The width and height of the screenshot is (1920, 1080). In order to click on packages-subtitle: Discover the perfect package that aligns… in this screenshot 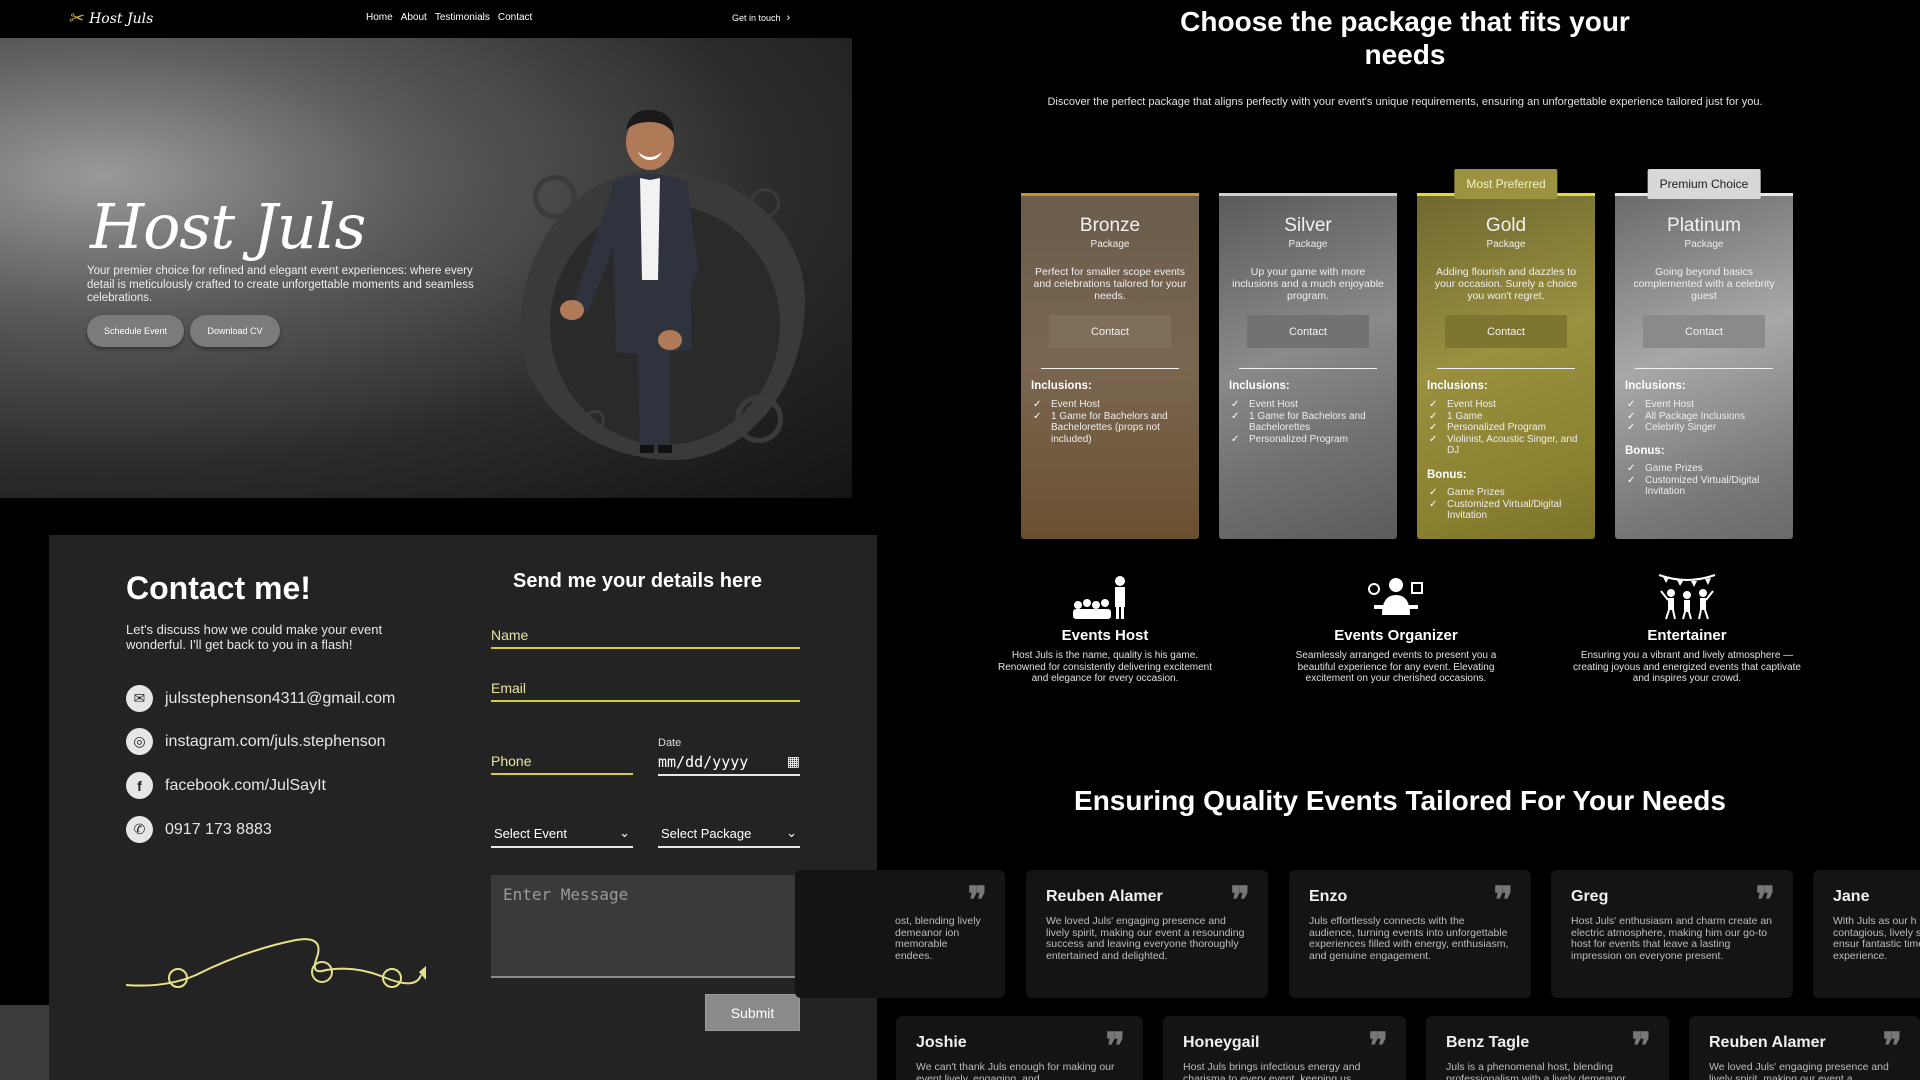, I will do `click(1405, 102)`.